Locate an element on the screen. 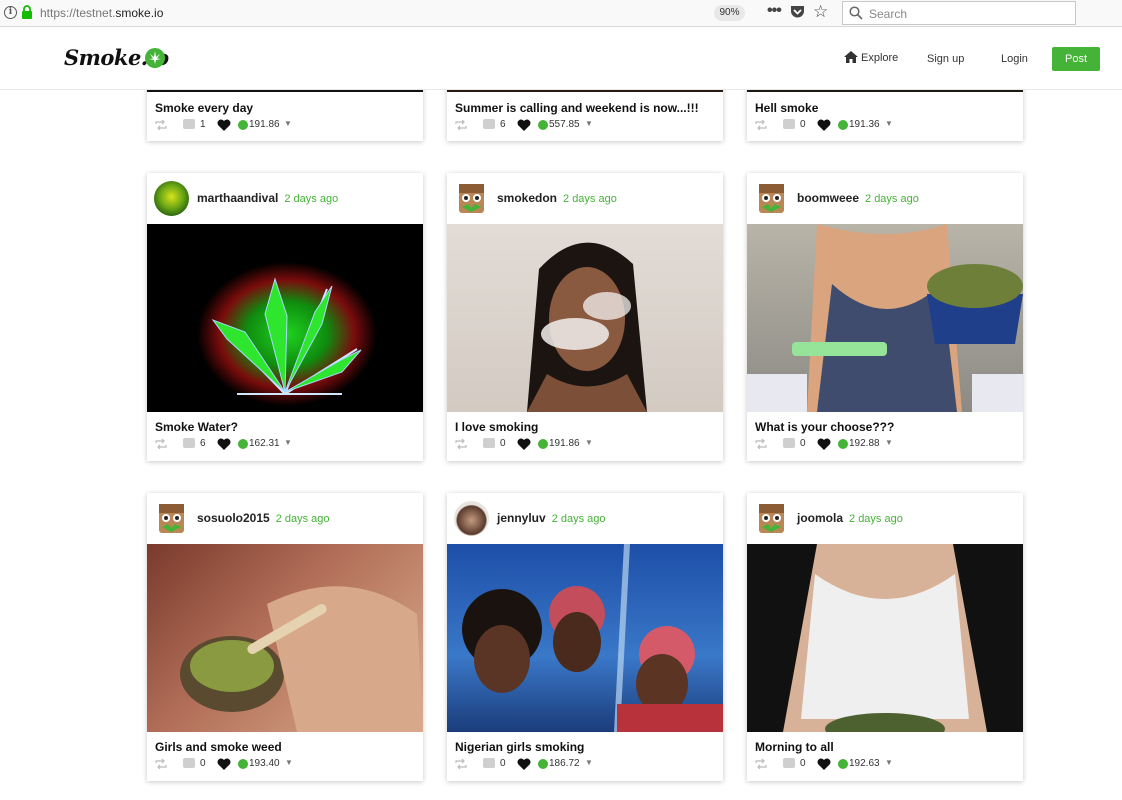 The height and width of the screenshot is (800, 1122). post-author: marthaandival 2 days ago is located at coordinates (285, 198).